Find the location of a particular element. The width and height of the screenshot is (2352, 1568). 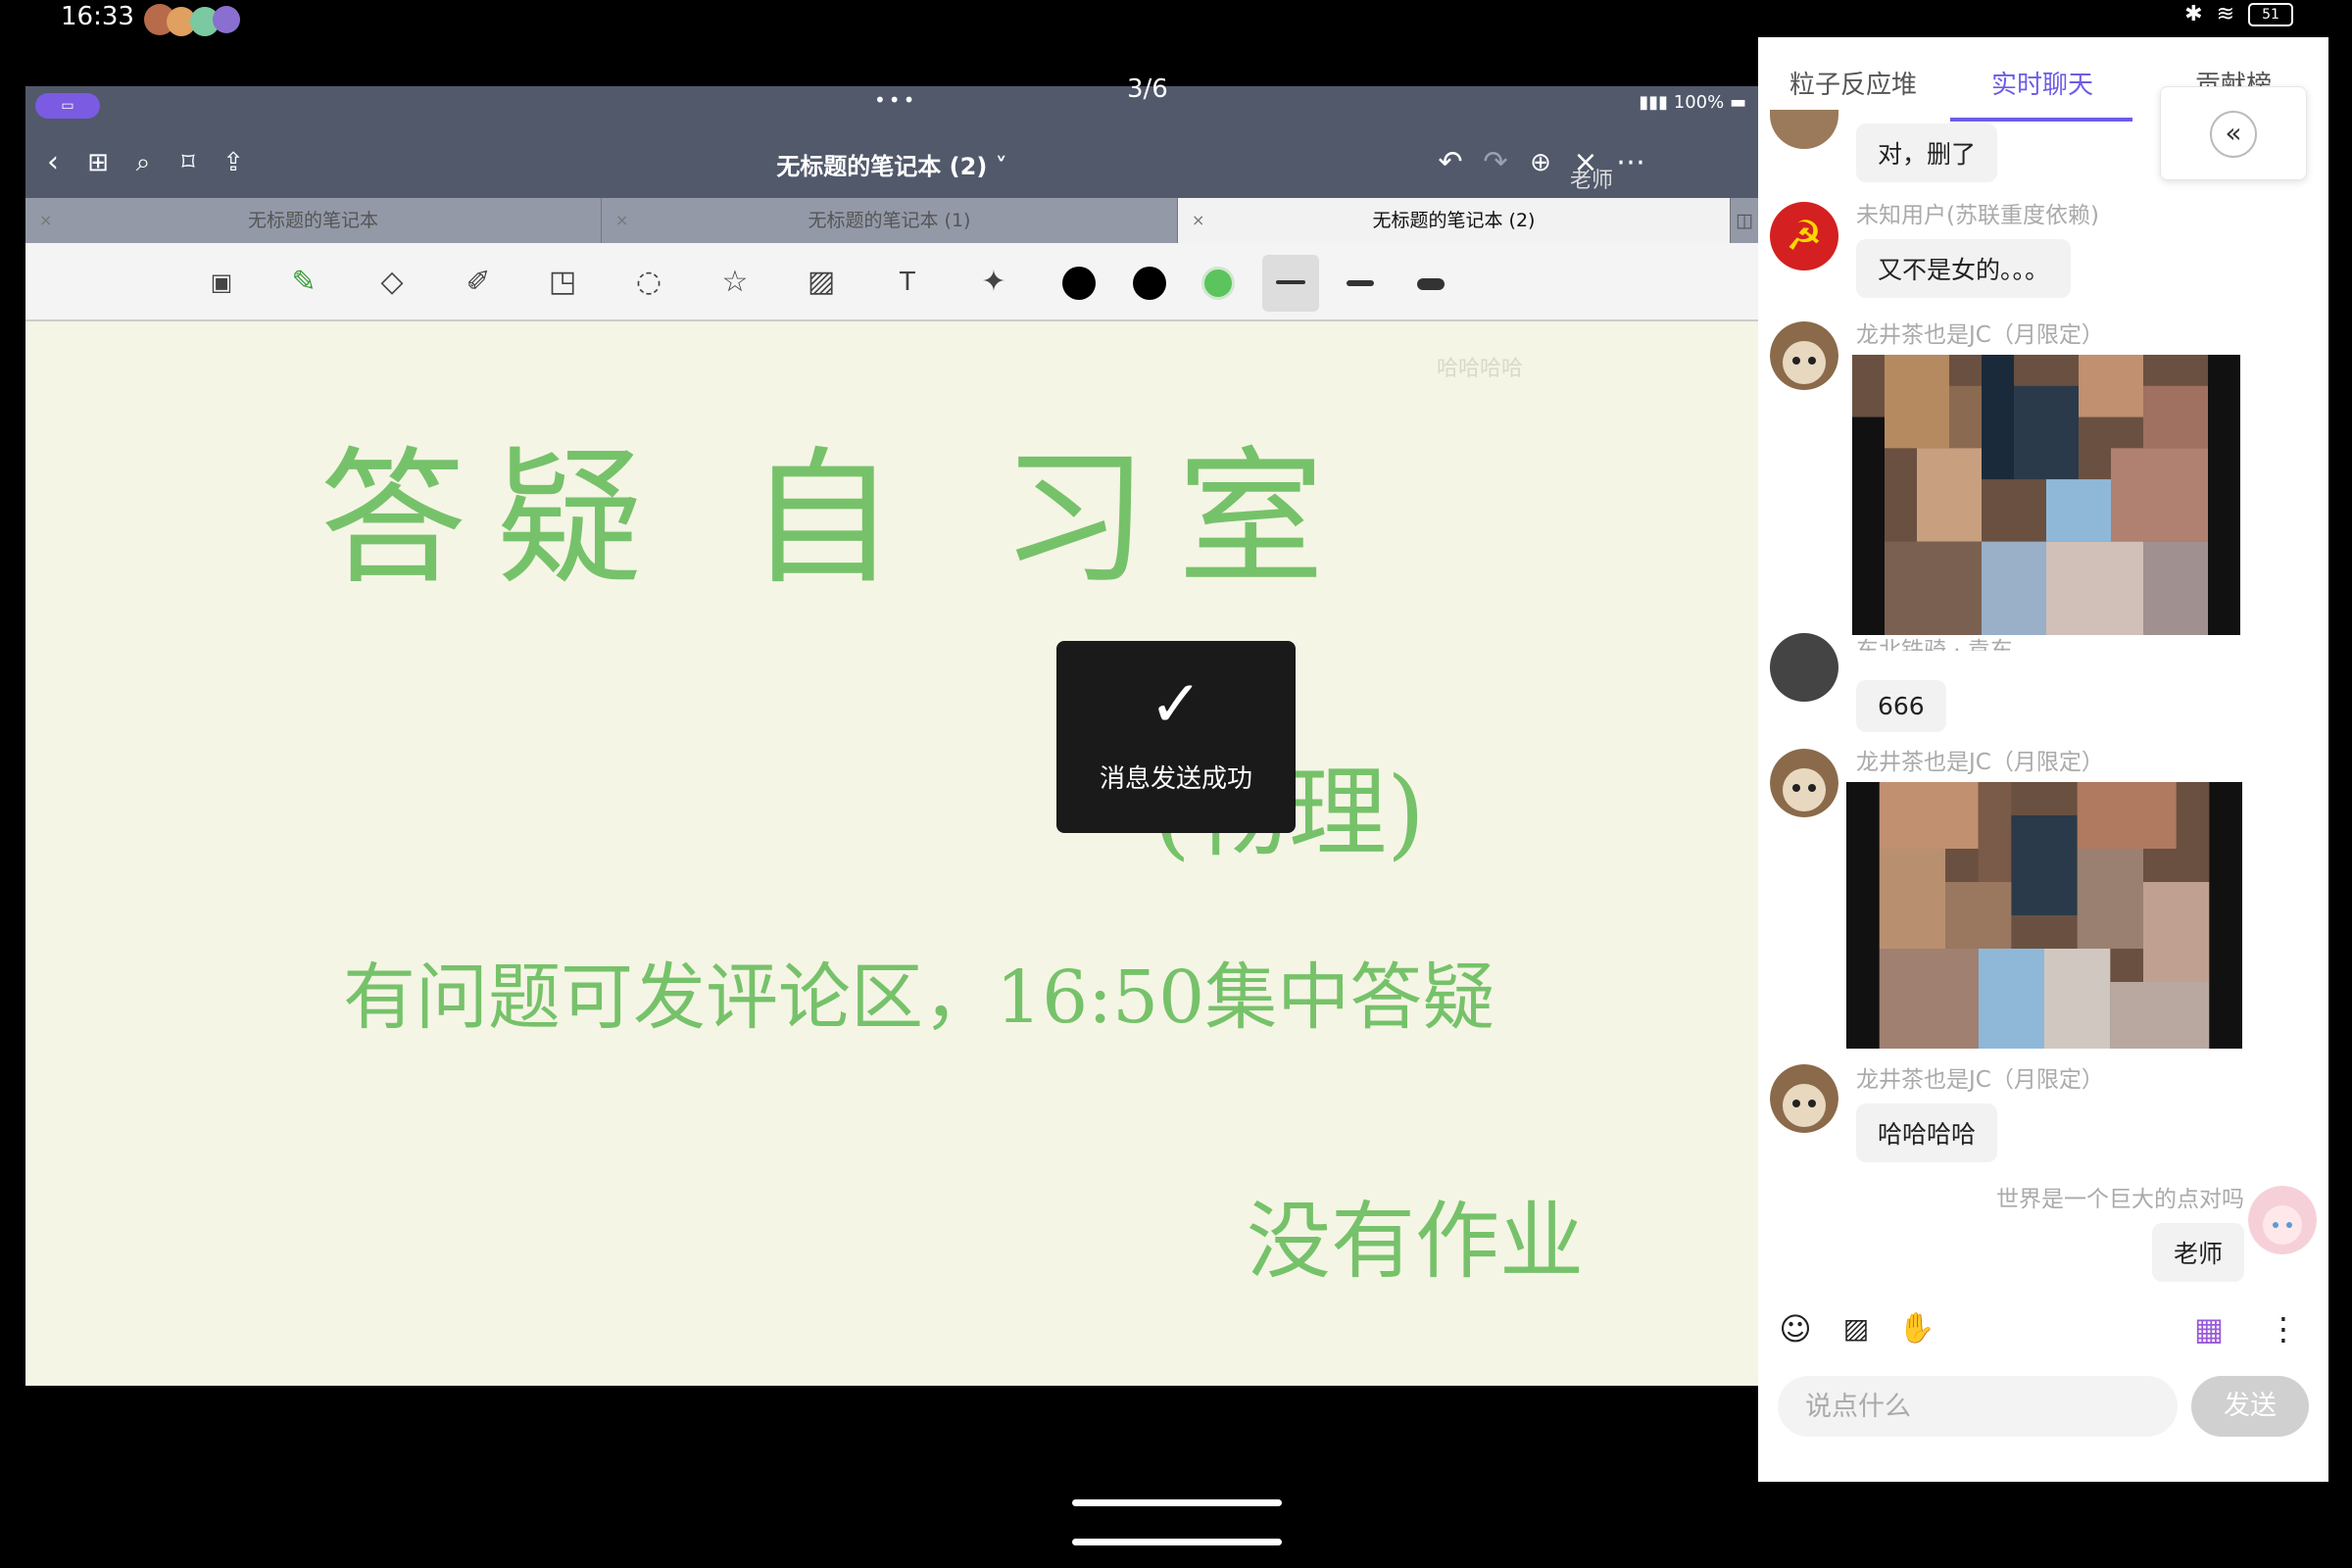

teacher-label: 老师 is located at coordinates (1592, 181).